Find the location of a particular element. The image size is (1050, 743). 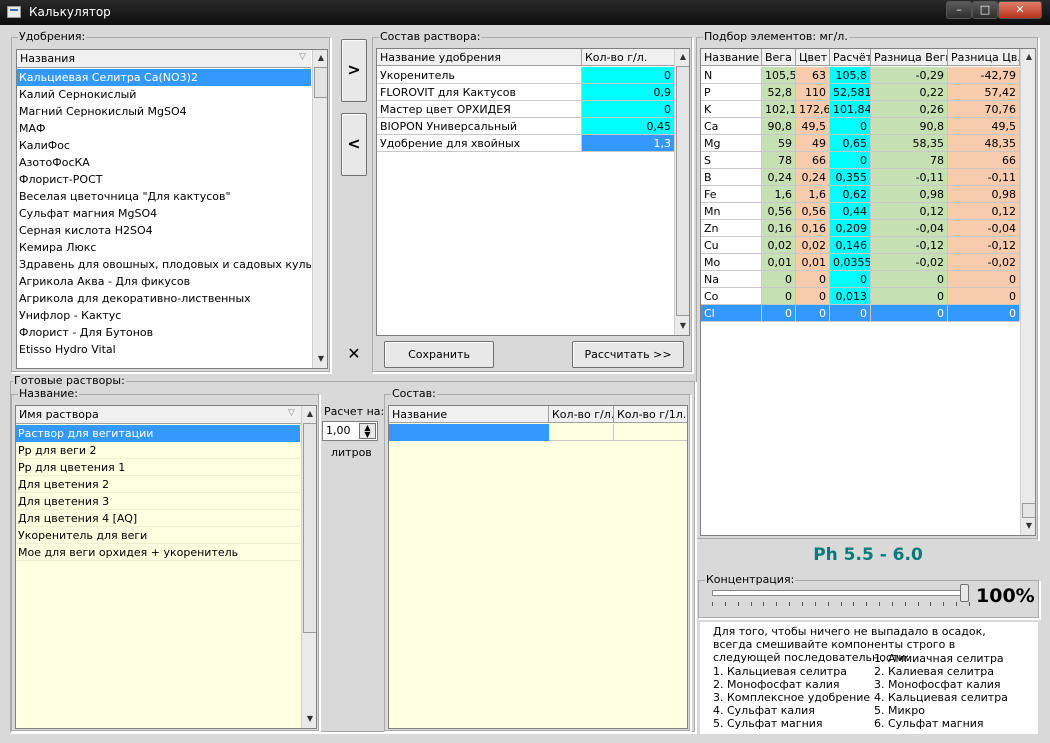

fertilizer-item: КалиФос is located at coordinates (164, 145).